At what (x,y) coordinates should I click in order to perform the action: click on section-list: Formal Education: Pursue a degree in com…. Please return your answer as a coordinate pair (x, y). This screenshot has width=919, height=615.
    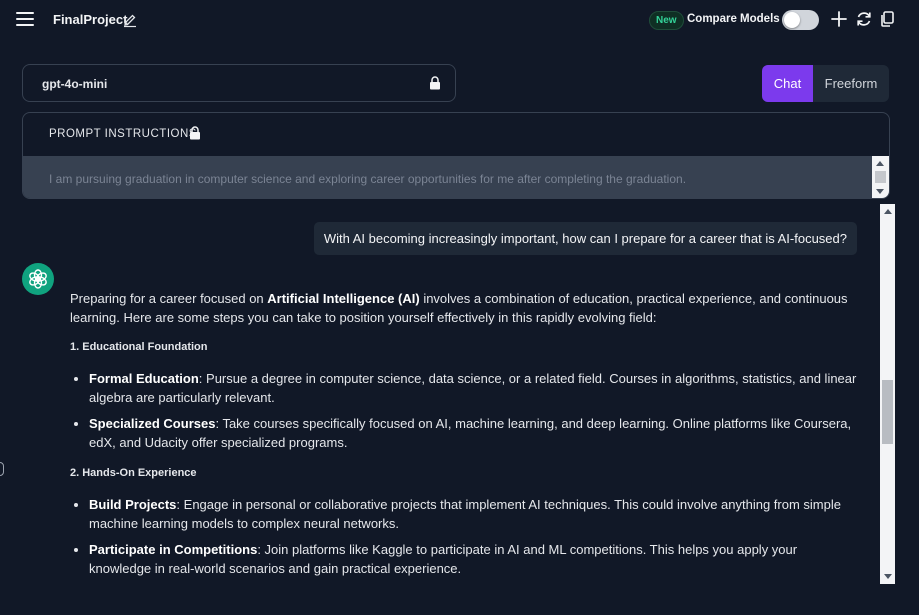
    Looking at the image, I should click on (474, 410).